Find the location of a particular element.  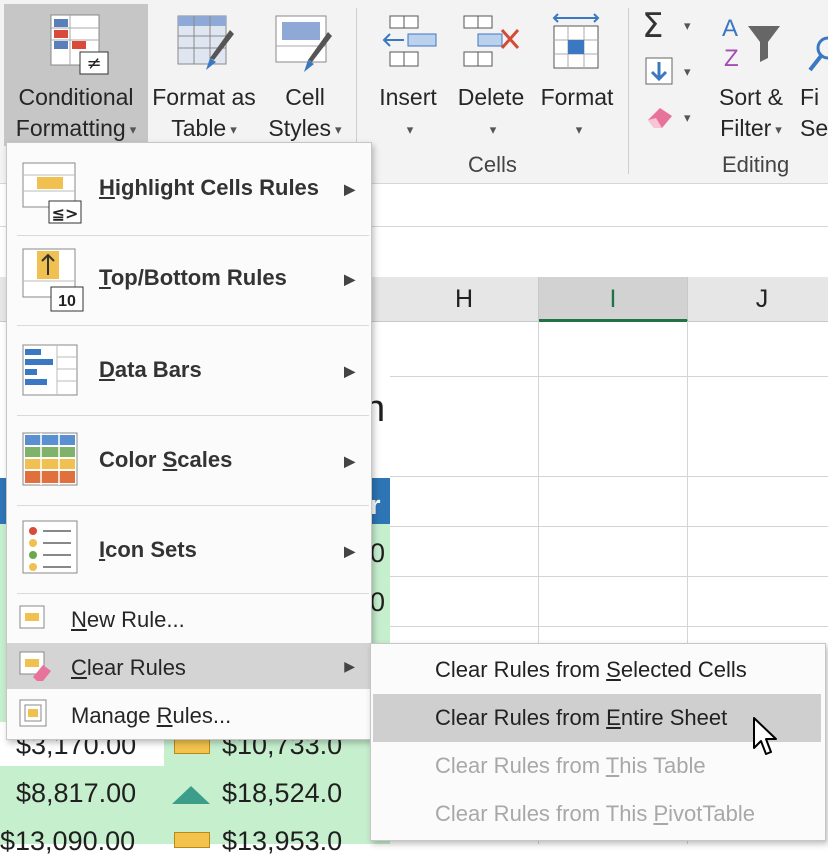

fill-button: ▾ is located at coordinates (670, 72).